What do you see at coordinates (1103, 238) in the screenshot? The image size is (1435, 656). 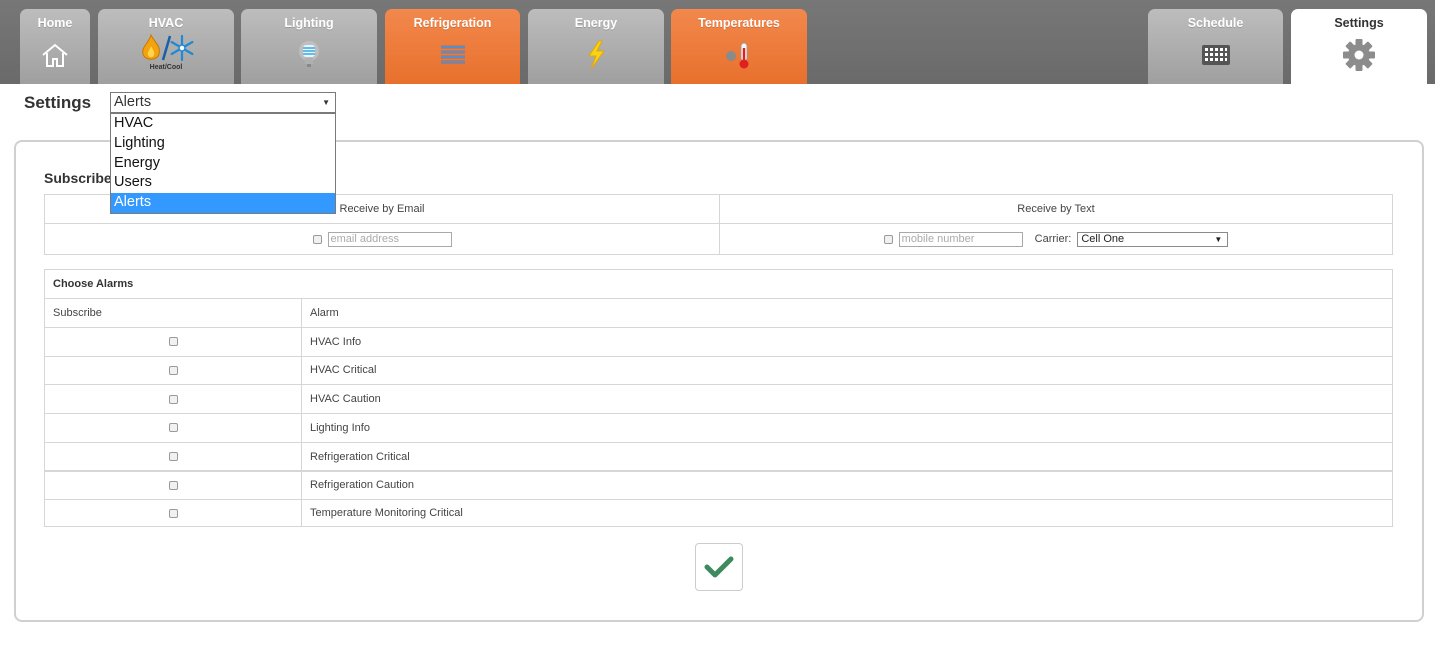 I see `carrier-value: Cell One` at bounding box center [1103, 238].